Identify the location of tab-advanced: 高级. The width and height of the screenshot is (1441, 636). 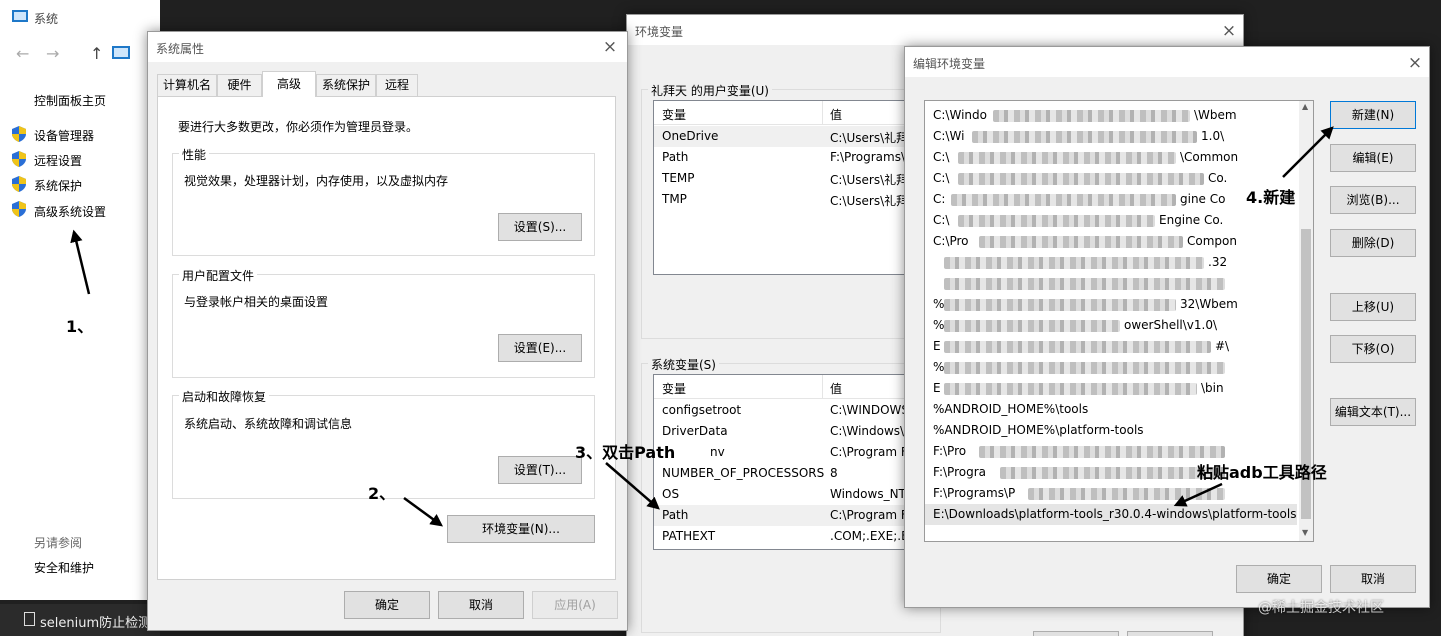
(289, 84).